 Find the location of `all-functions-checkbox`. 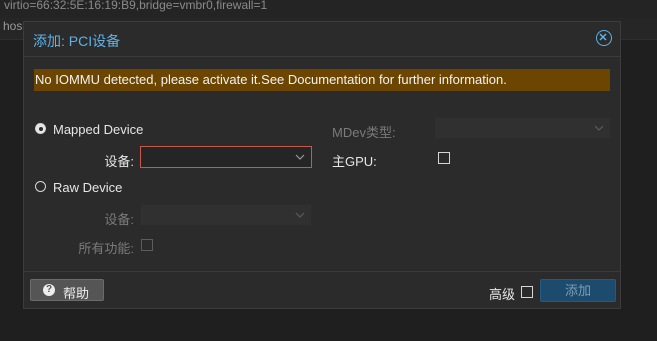

all-functions-checkbox is located at coordinates (147, 245).